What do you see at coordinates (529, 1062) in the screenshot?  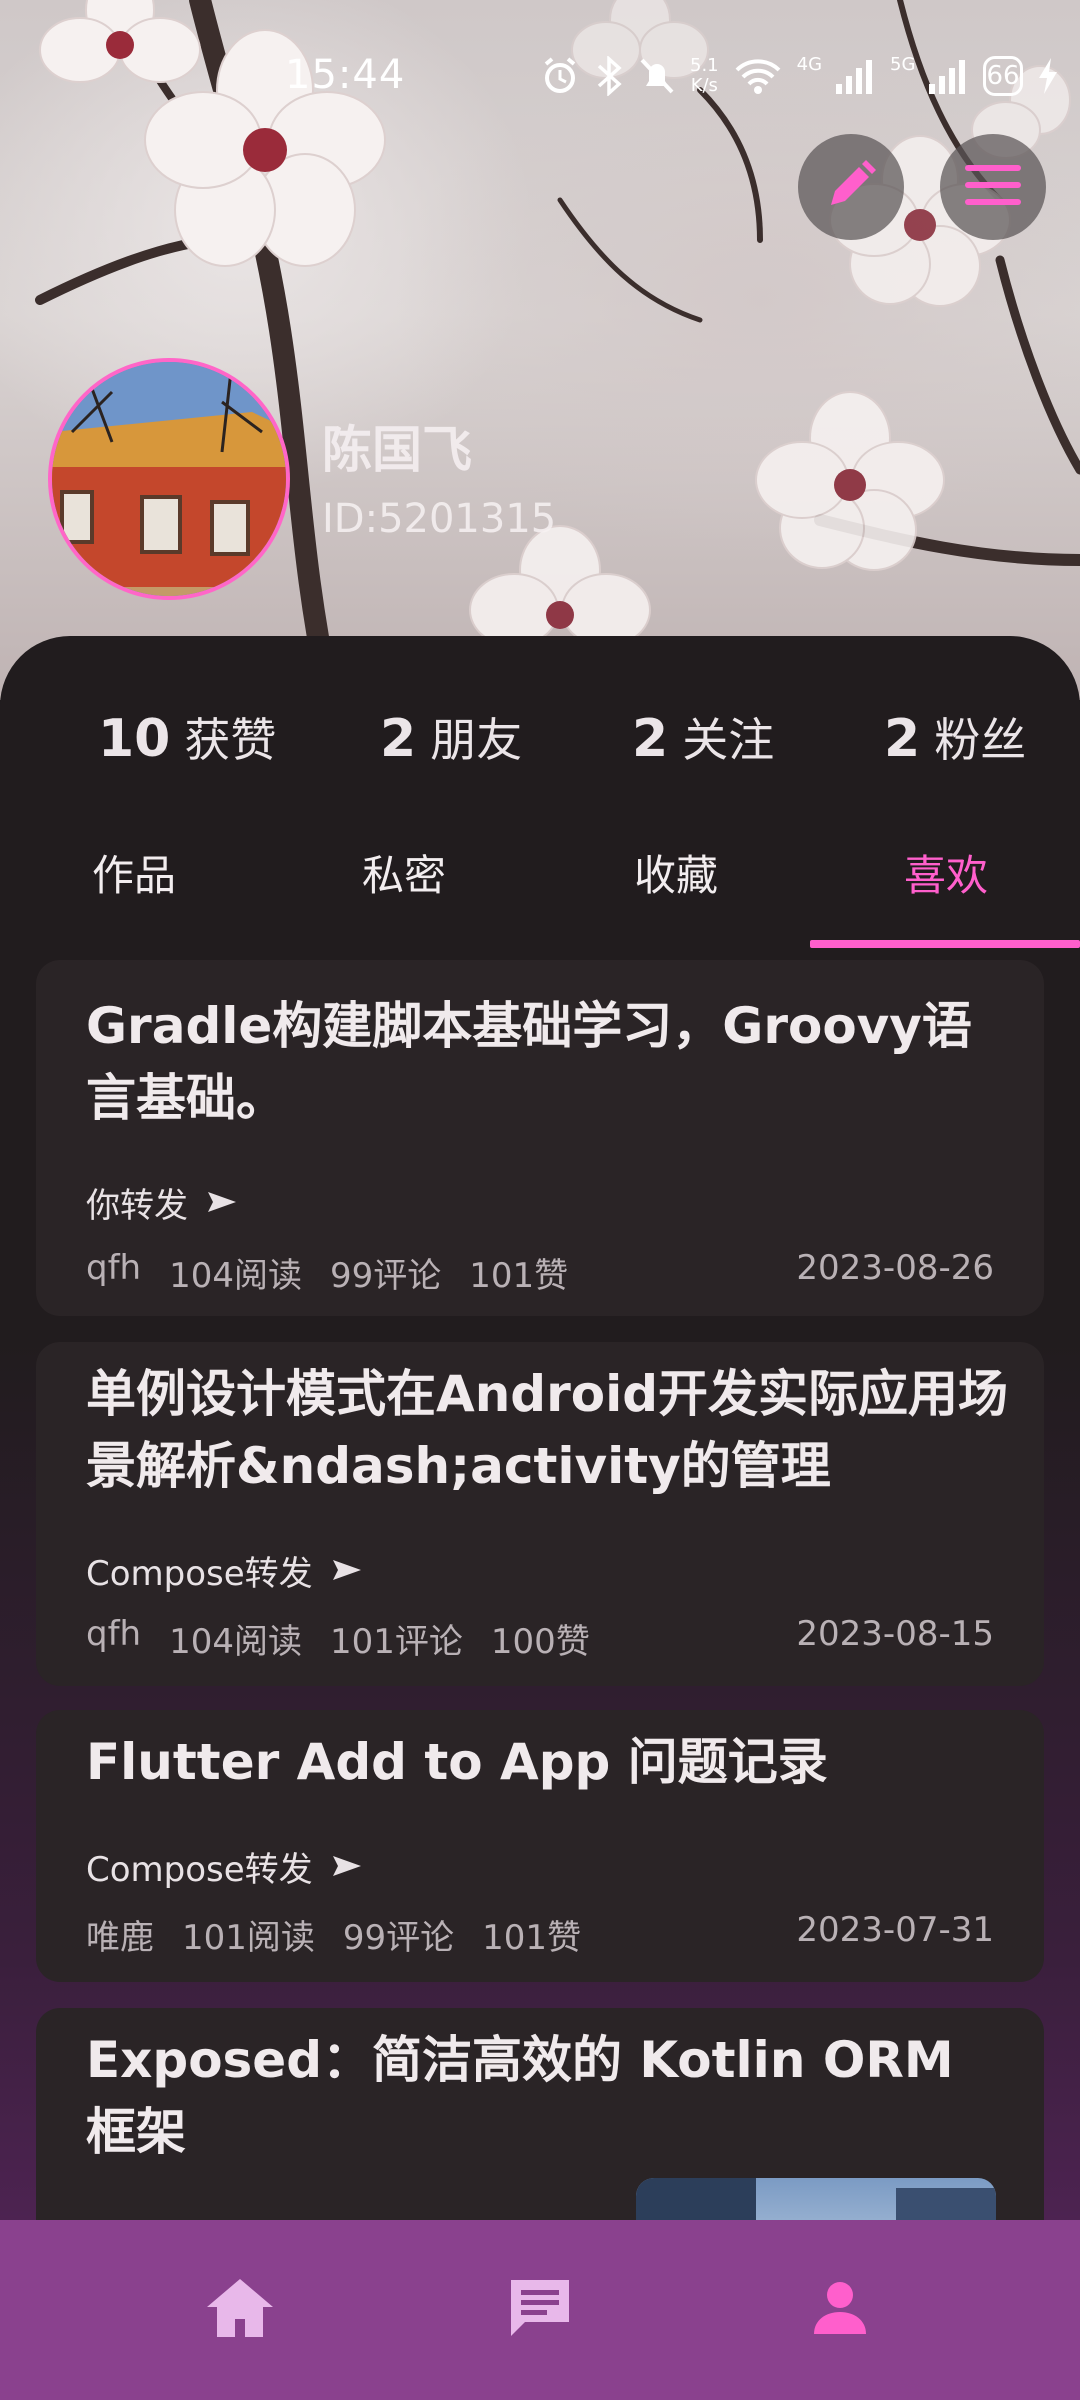 I see `article-title: Gradle构建脚本基础学习，Groovy语言基础。` at bounding box center [529, 1062].